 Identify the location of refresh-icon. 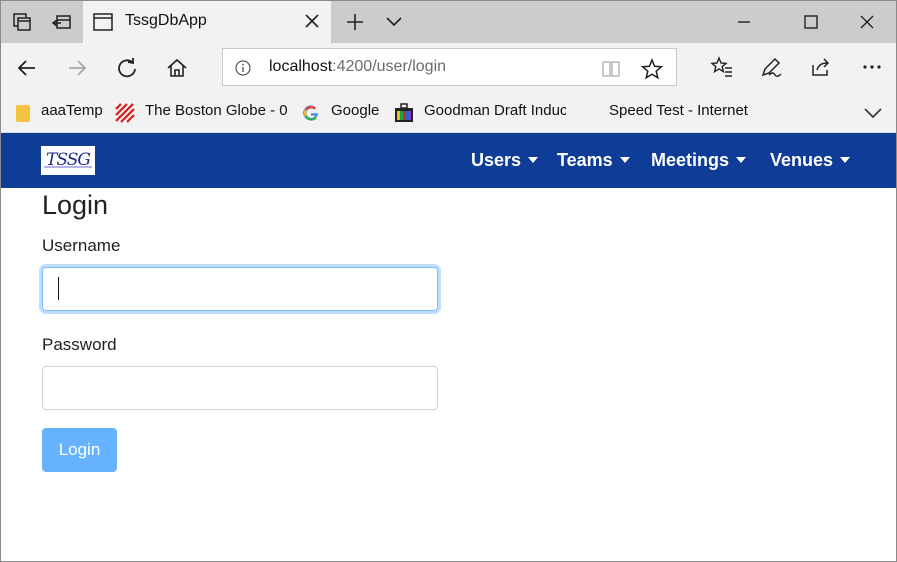
(127, 68).